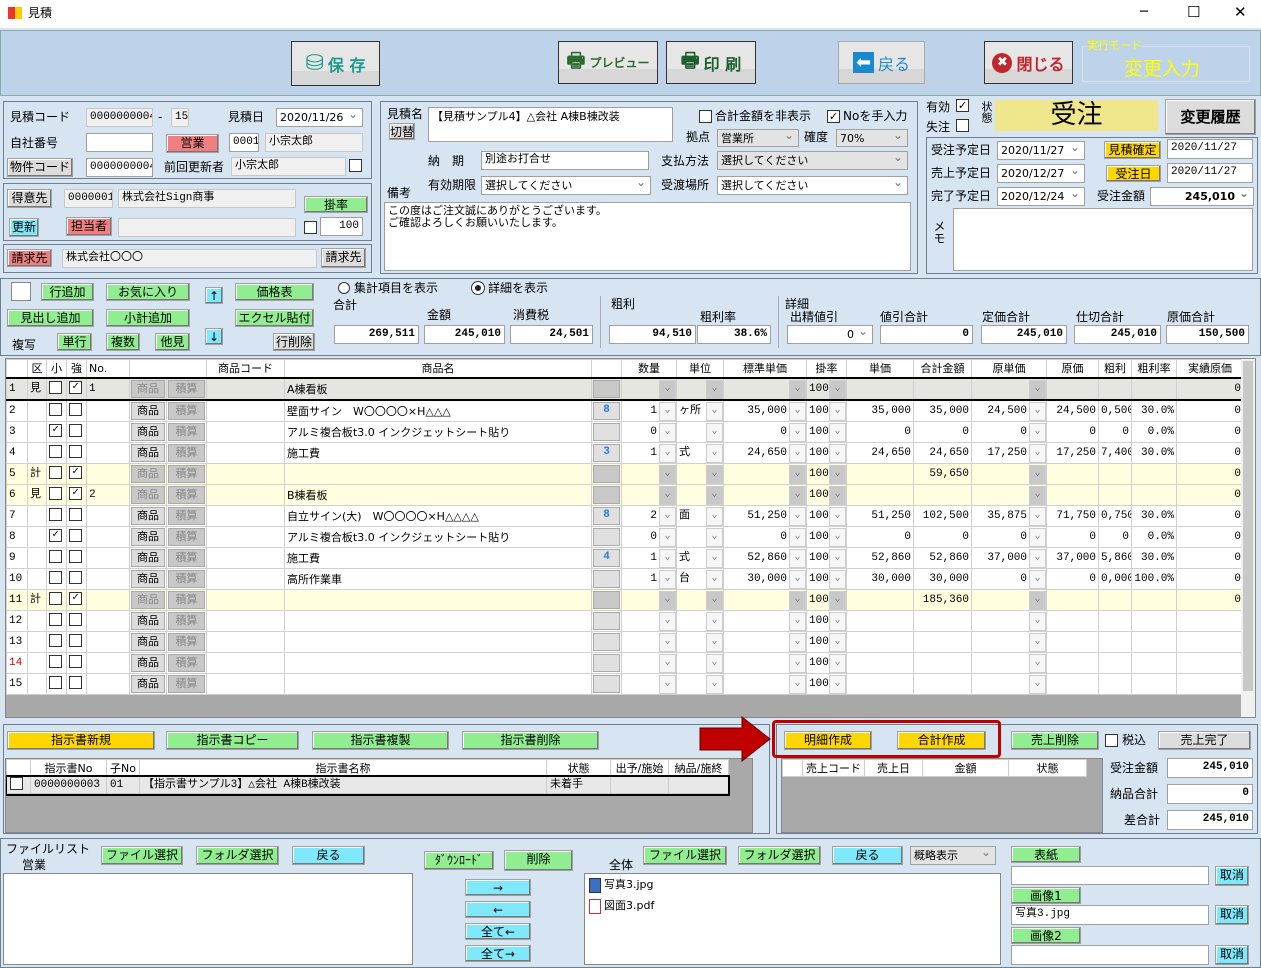 This screenshot has height=968, width=1261. Describe the element at coordinates (186, 516) in the screenshot. I see `calc-button: 積算` at that location.